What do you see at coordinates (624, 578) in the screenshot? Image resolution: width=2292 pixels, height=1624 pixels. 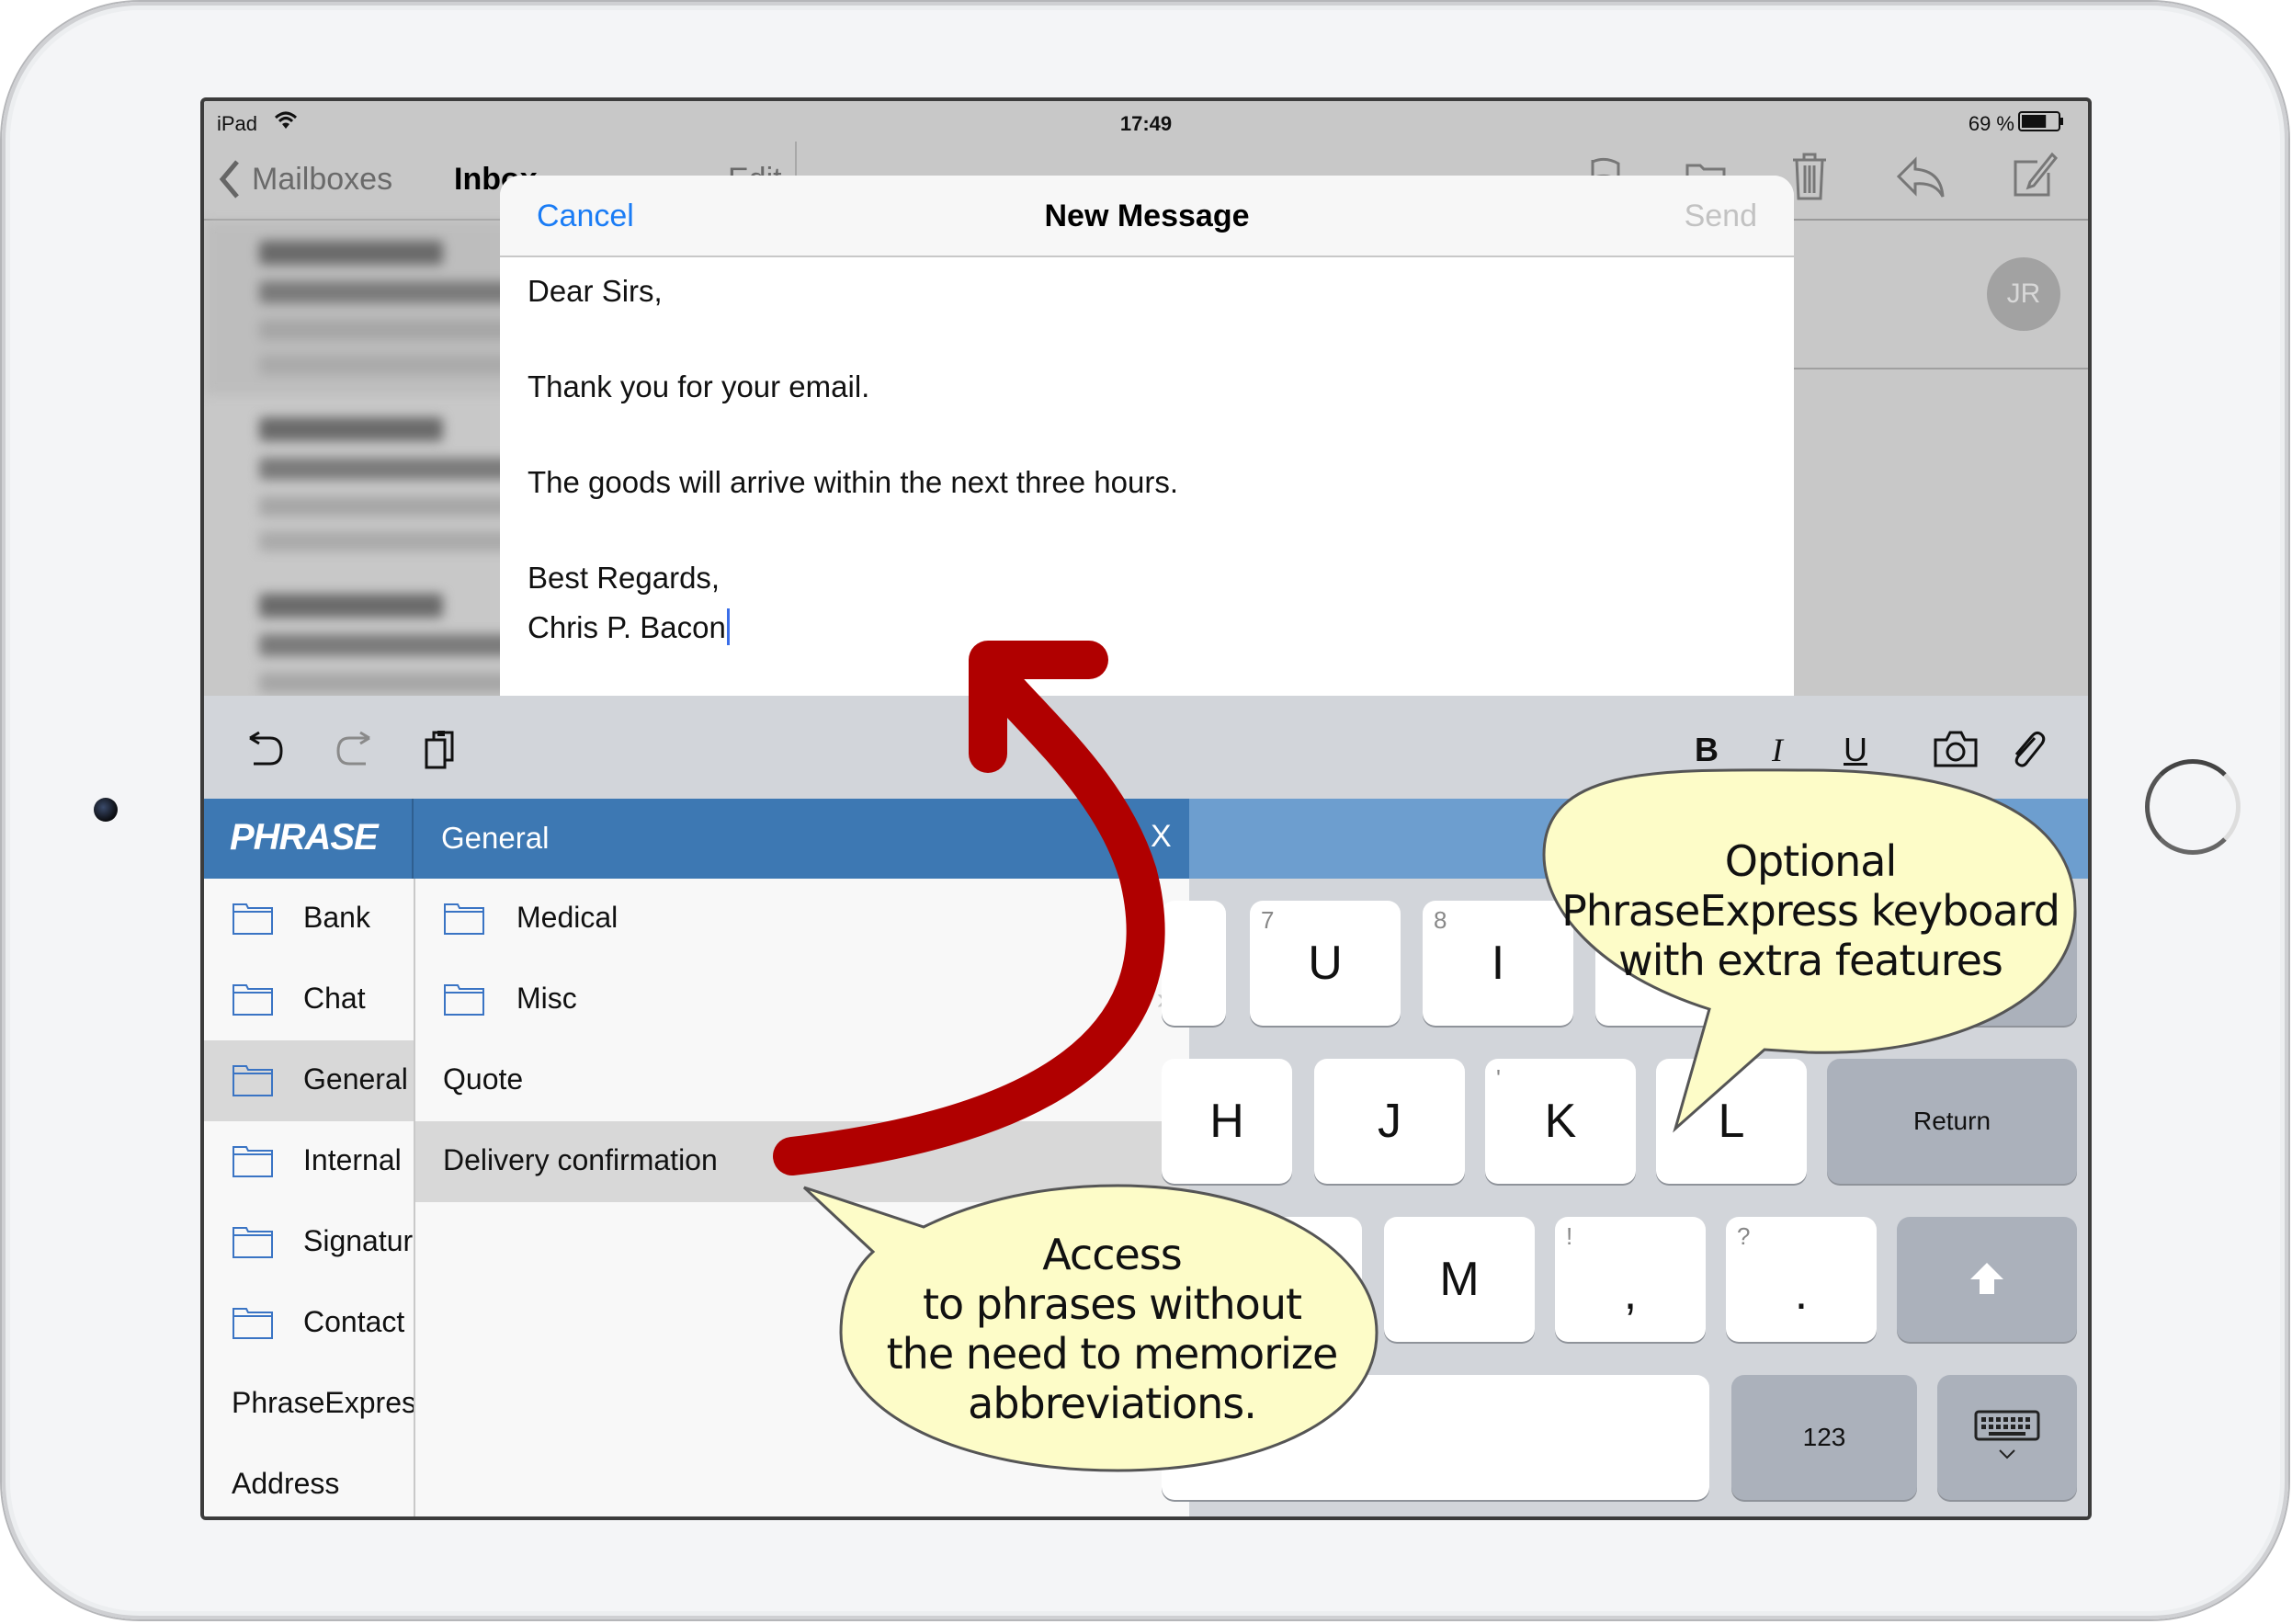 I see `body-line: Best Regards,` at bounding box center [624, 578].